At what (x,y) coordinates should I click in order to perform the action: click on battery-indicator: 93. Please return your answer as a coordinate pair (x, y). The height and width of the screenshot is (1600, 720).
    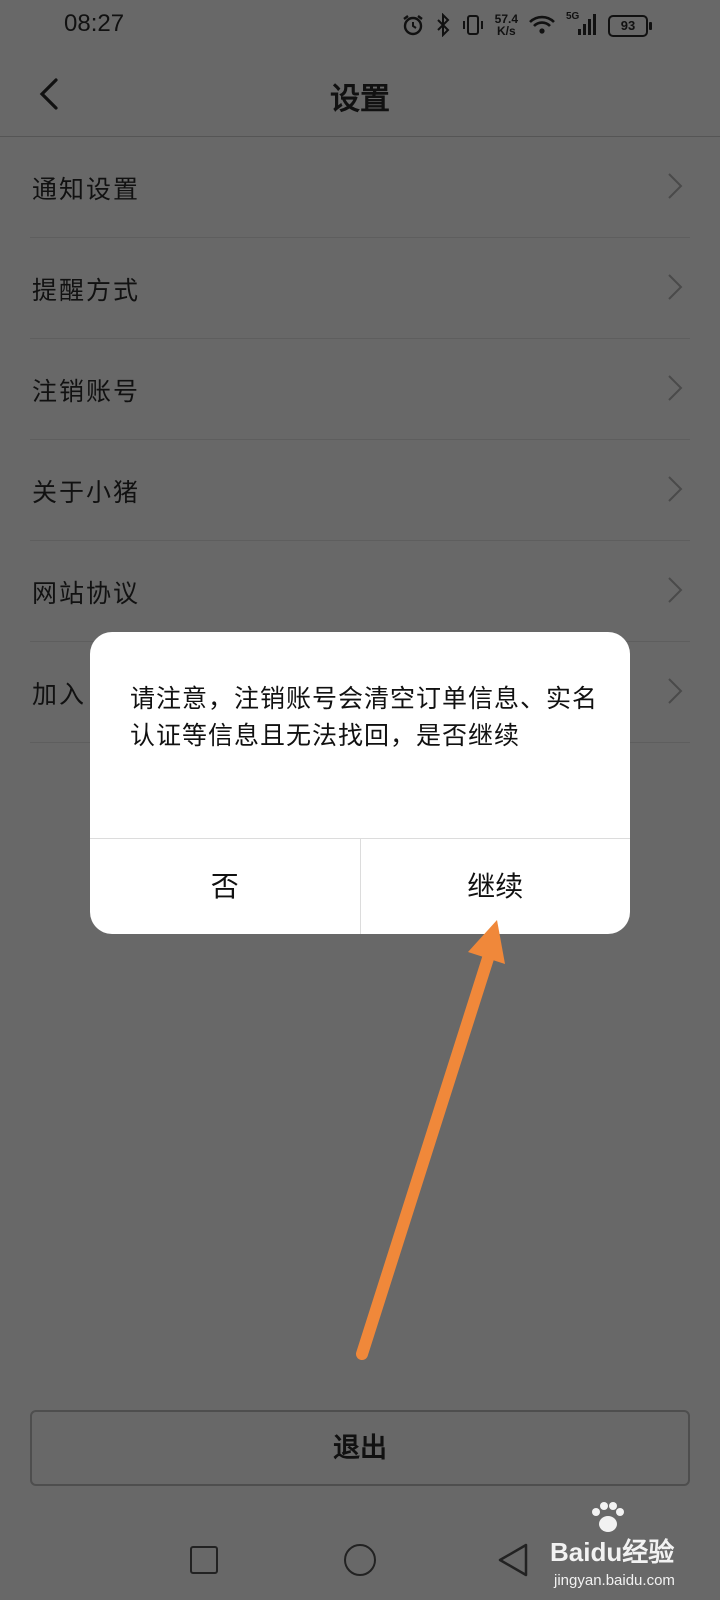
    Looking at the image, I should click on (630, 26).